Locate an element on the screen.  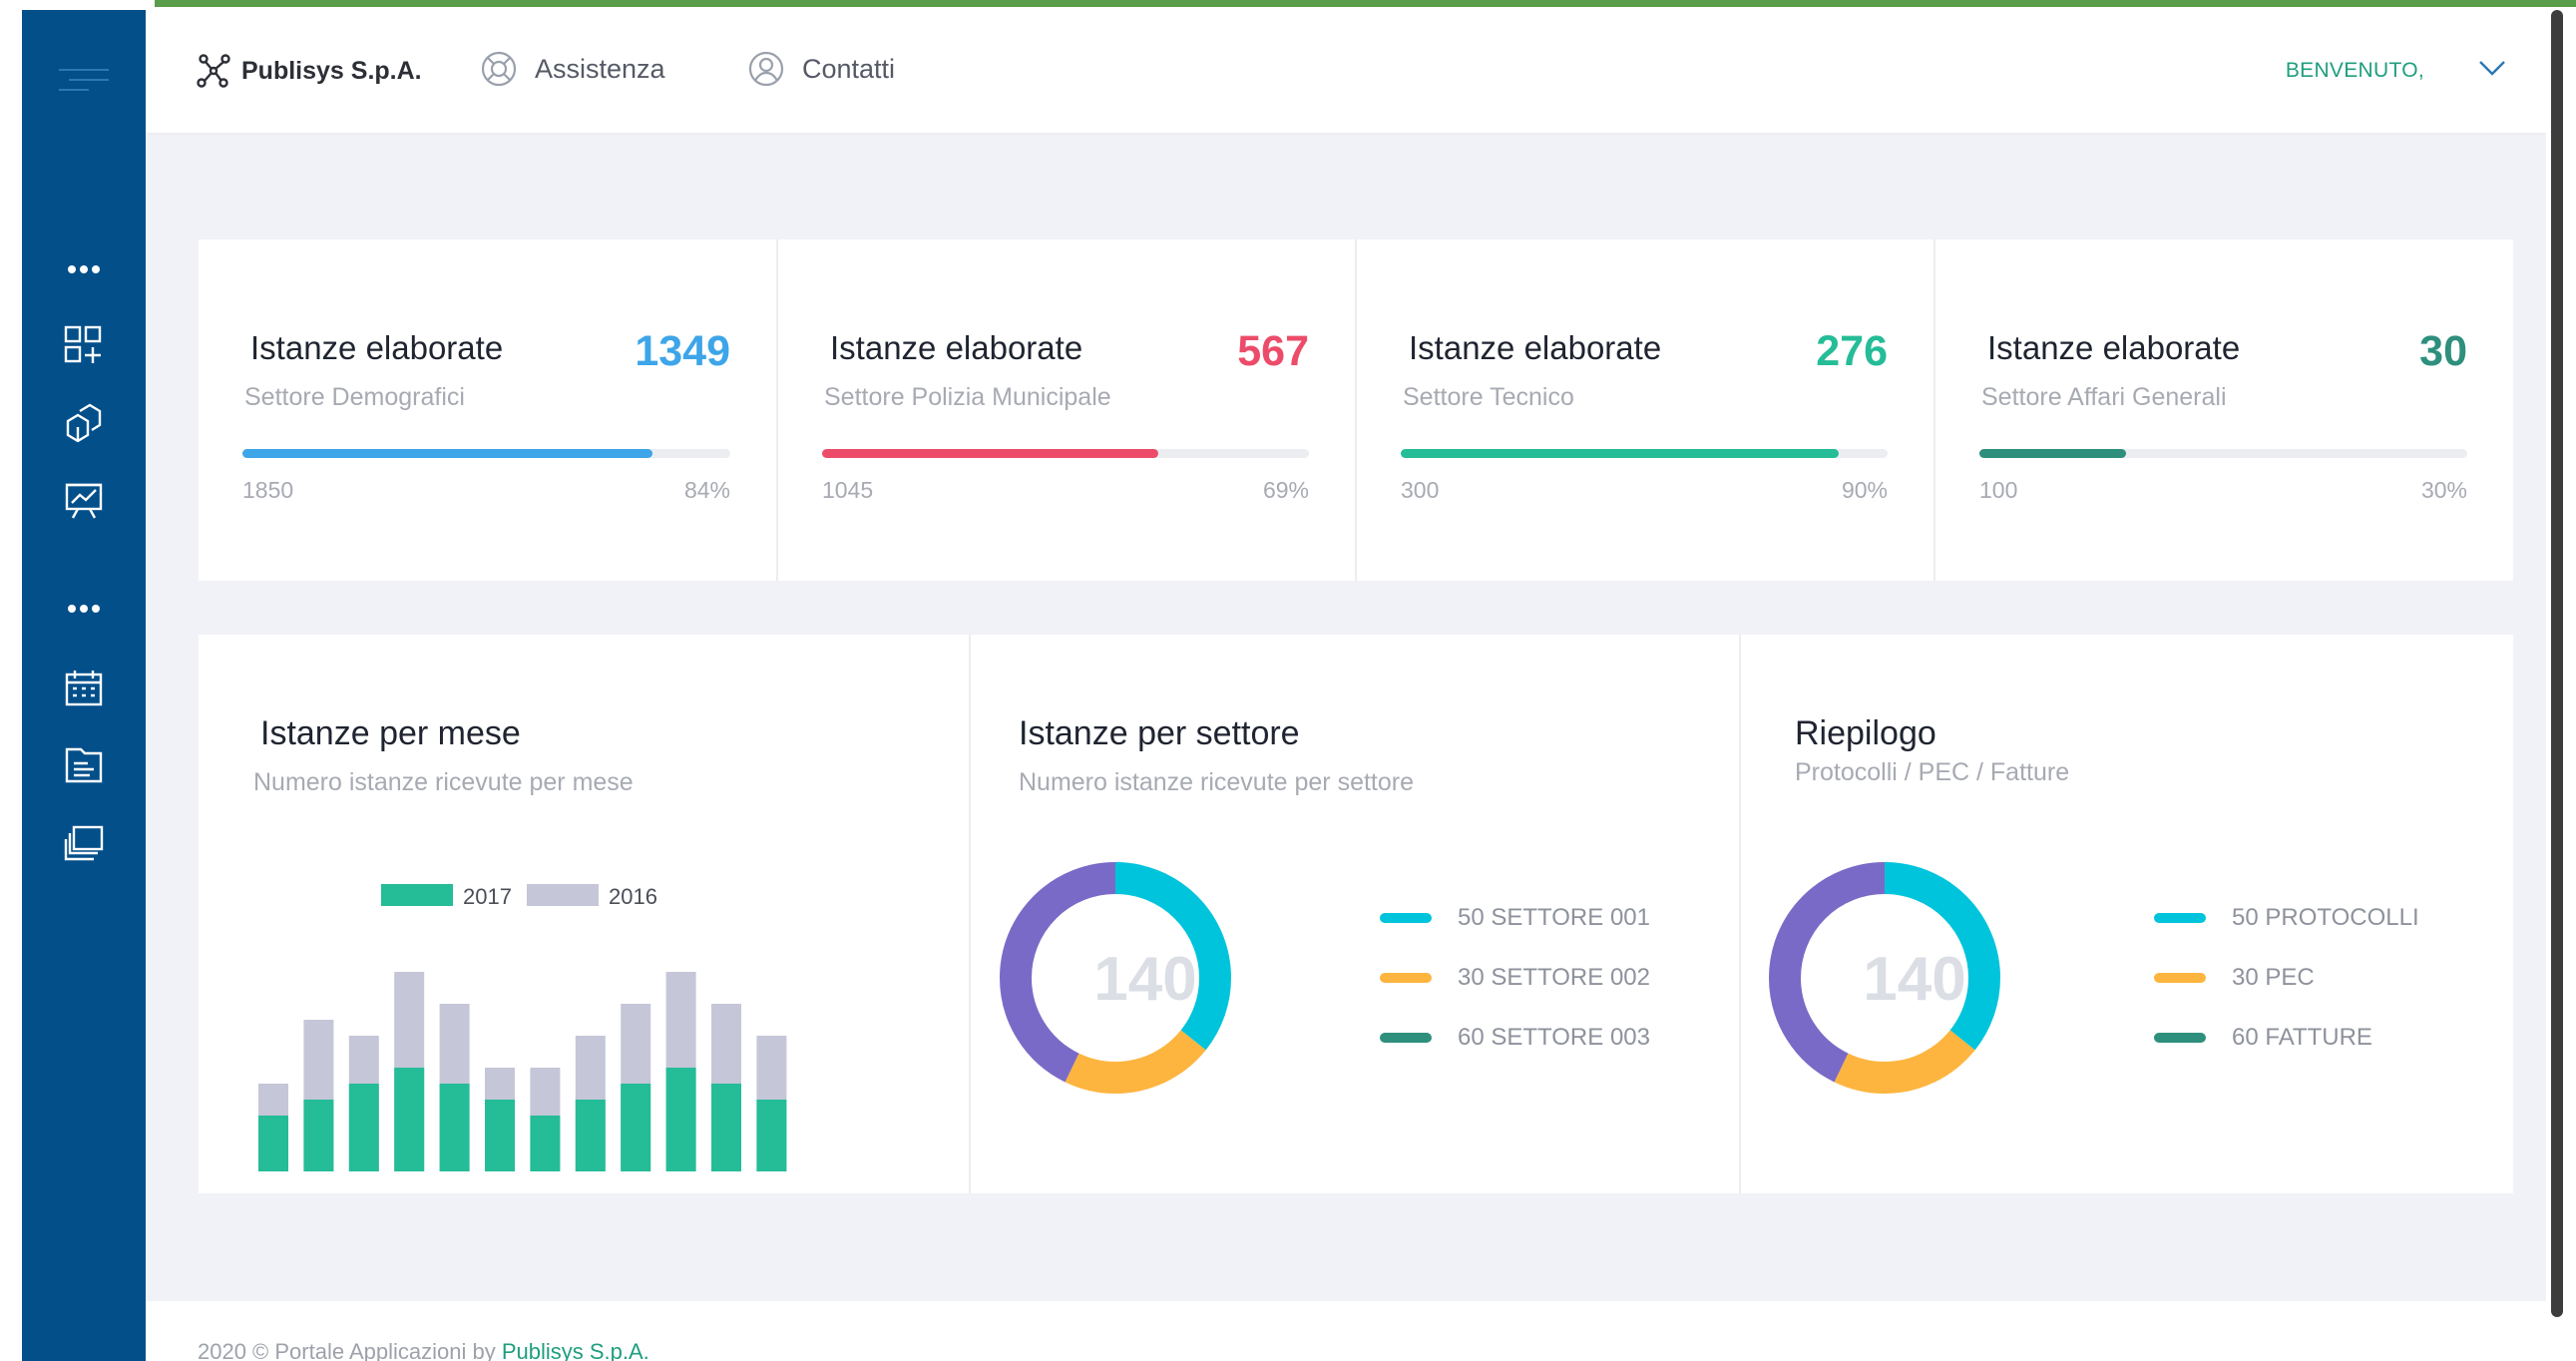
top-accent-strip is located at coordinates (1365, 3).